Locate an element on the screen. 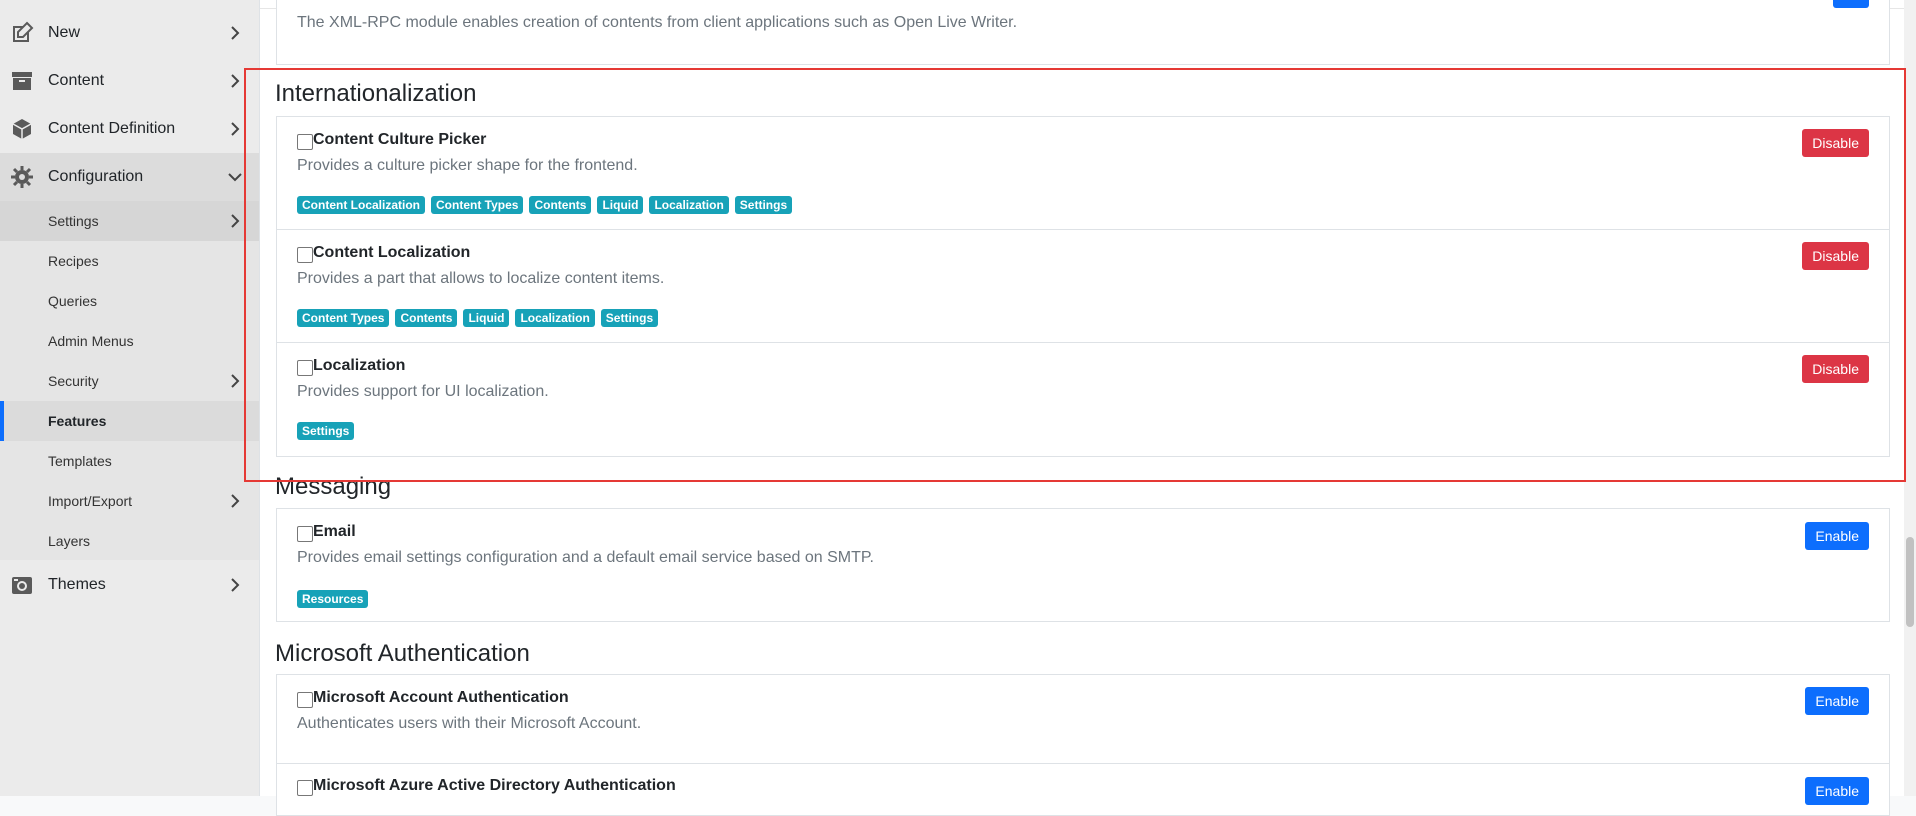  feature-name: Microsoft Account Authentication is located at coordinates (441, 697).